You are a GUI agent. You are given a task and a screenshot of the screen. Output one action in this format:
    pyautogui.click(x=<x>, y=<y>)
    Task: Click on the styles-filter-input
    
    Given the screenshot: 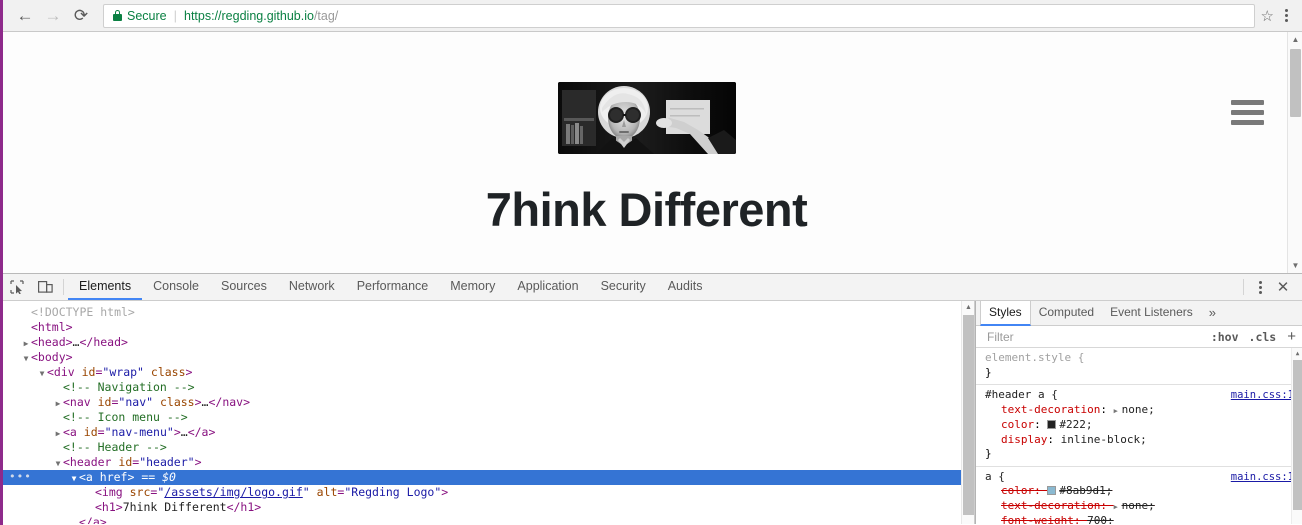 What is the action you would take?
    pyautogui.click(x=1093, y=336)
    